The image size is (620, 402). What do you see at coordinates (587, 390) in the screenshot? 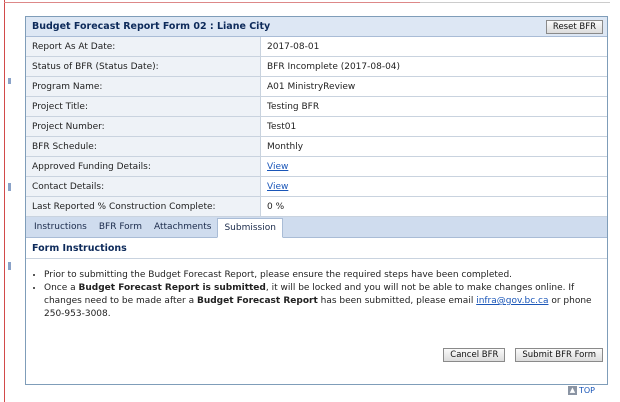
I see `top-label: TOP` at bounding box center [587, 390].